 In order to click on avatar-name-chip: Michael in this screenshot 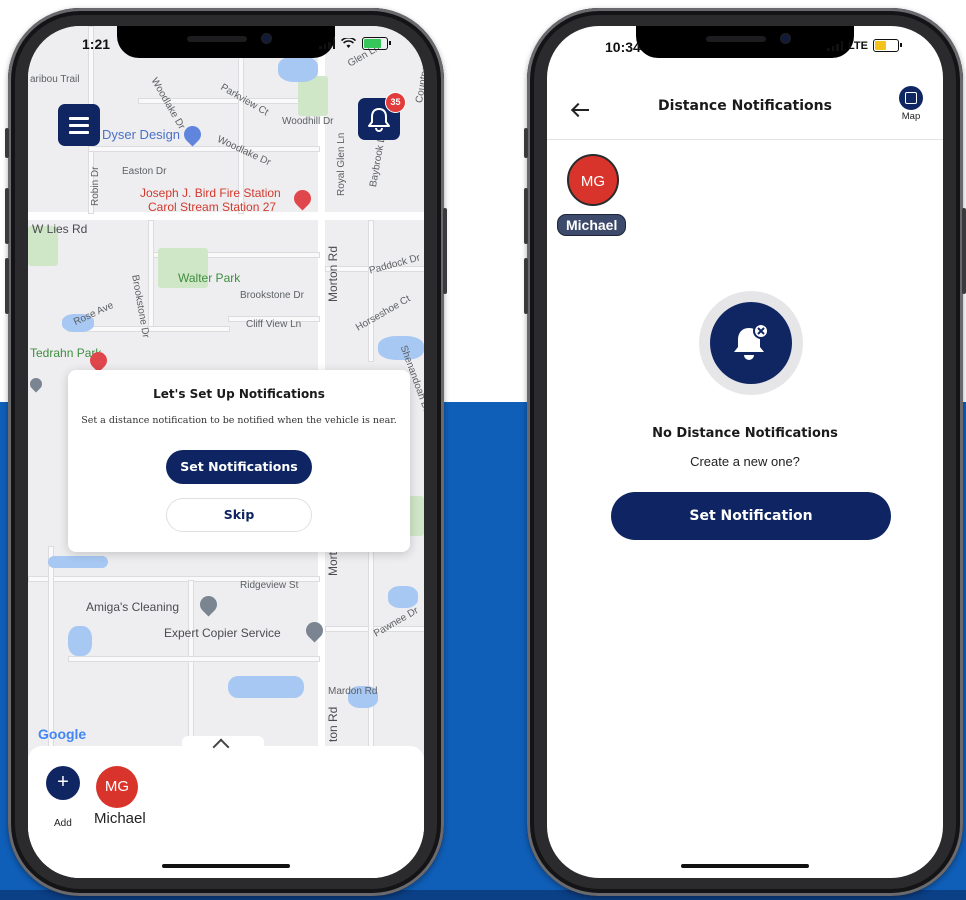, I will do `click(592, 225)`.